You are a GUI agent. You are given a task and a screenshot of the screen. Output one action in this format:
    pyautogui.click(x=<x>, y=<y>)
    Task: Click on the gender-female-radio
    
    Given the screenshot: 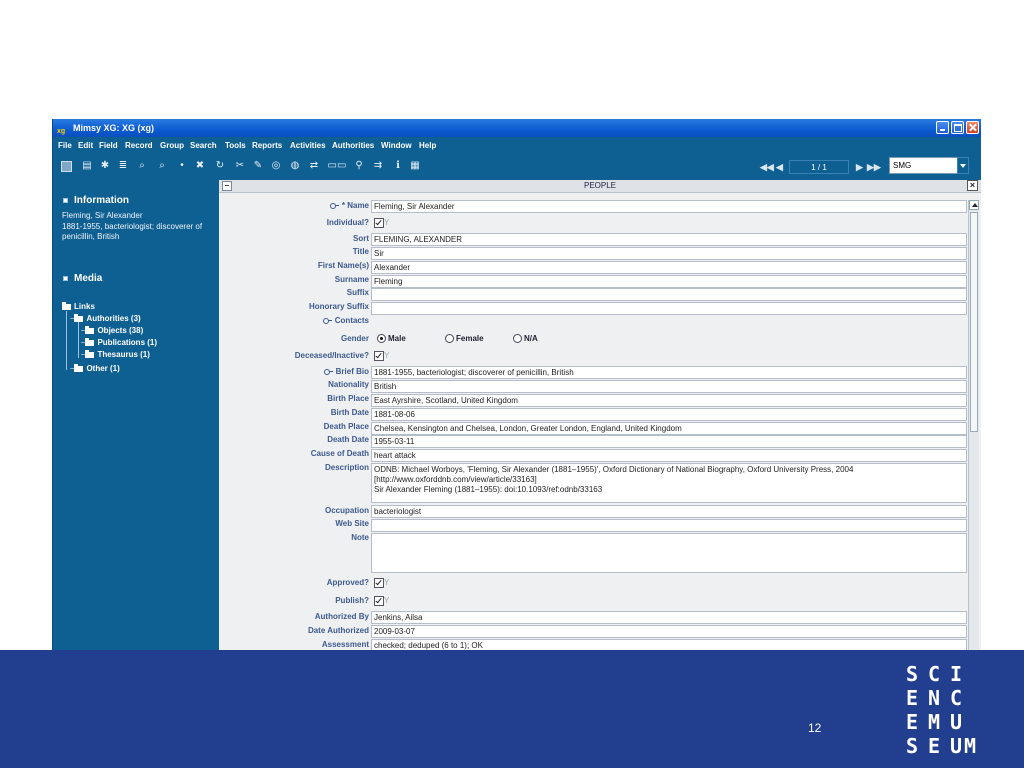 What is the action you would take?
    pyautogui.click(x=449, y=338)
    